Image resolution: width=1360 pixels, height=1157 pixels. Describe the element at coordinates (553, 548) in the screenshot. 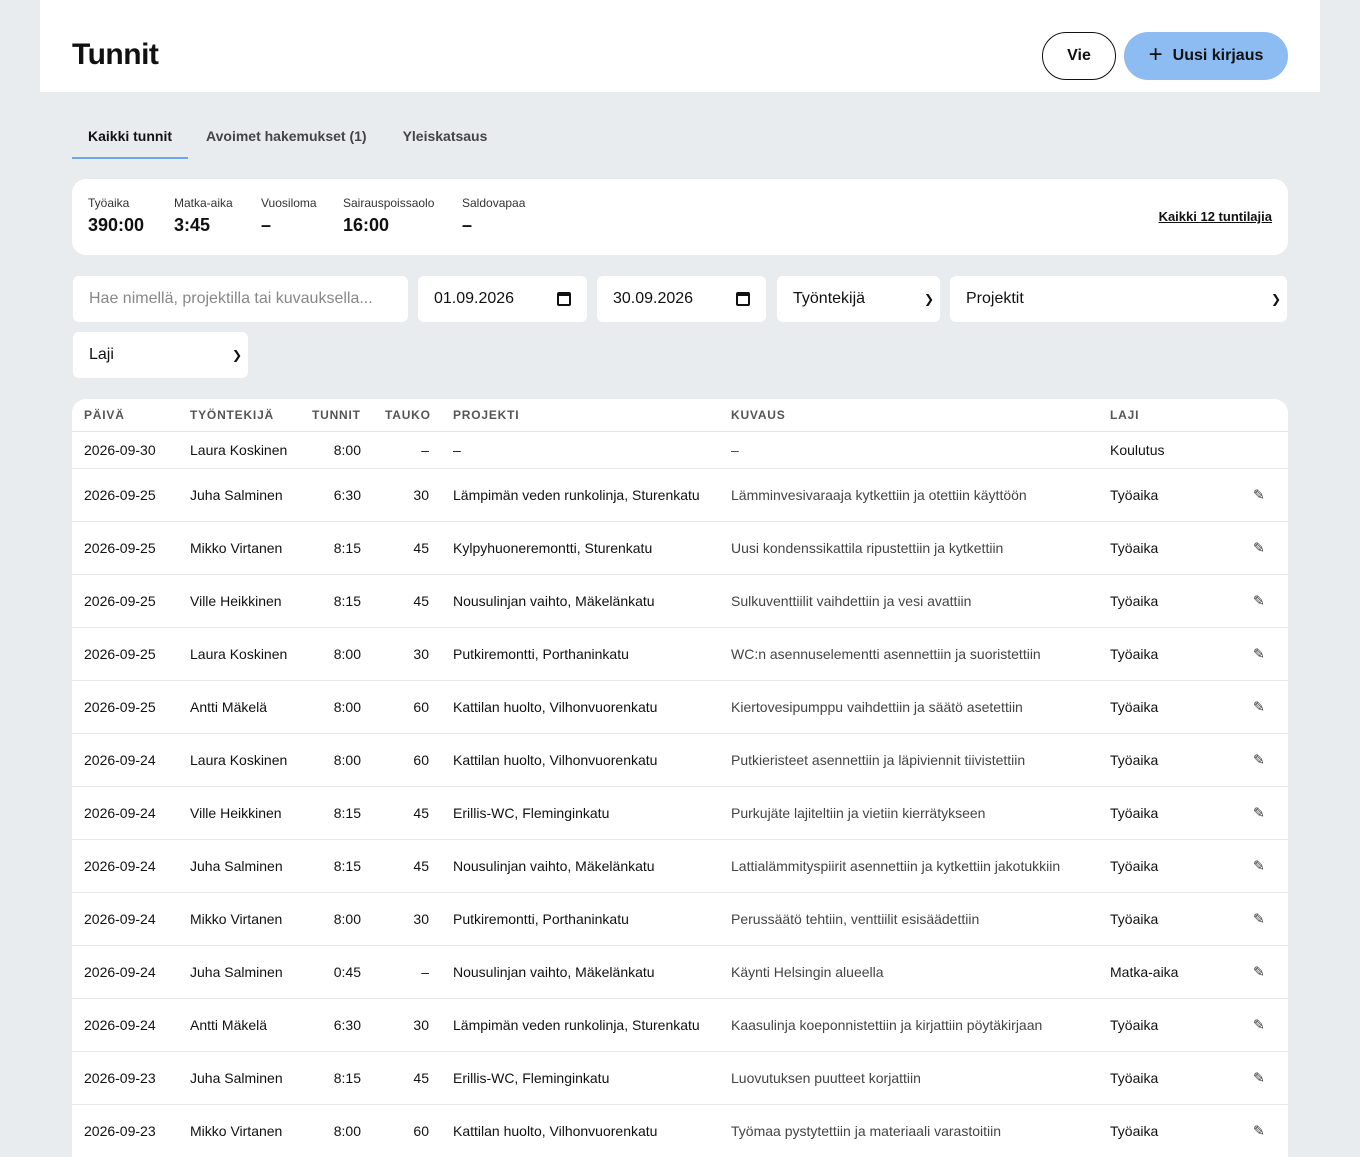

I see `project-cell: Kylpyhuoneremontti, Sturenkatu` at that location.